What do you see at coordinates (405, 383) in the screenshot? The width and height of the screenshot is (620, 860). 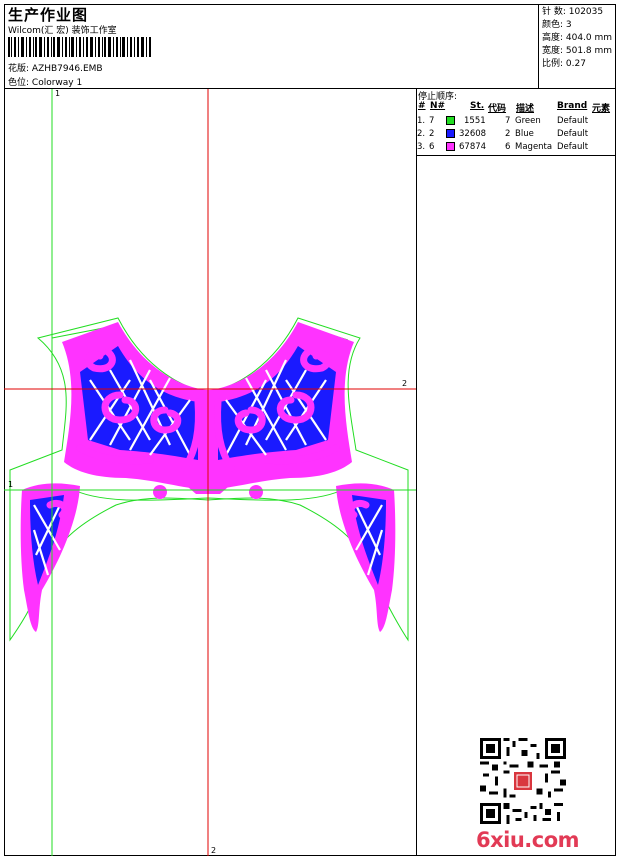 I see `guide-label-h1: 2` at bounding box center [405, 383].